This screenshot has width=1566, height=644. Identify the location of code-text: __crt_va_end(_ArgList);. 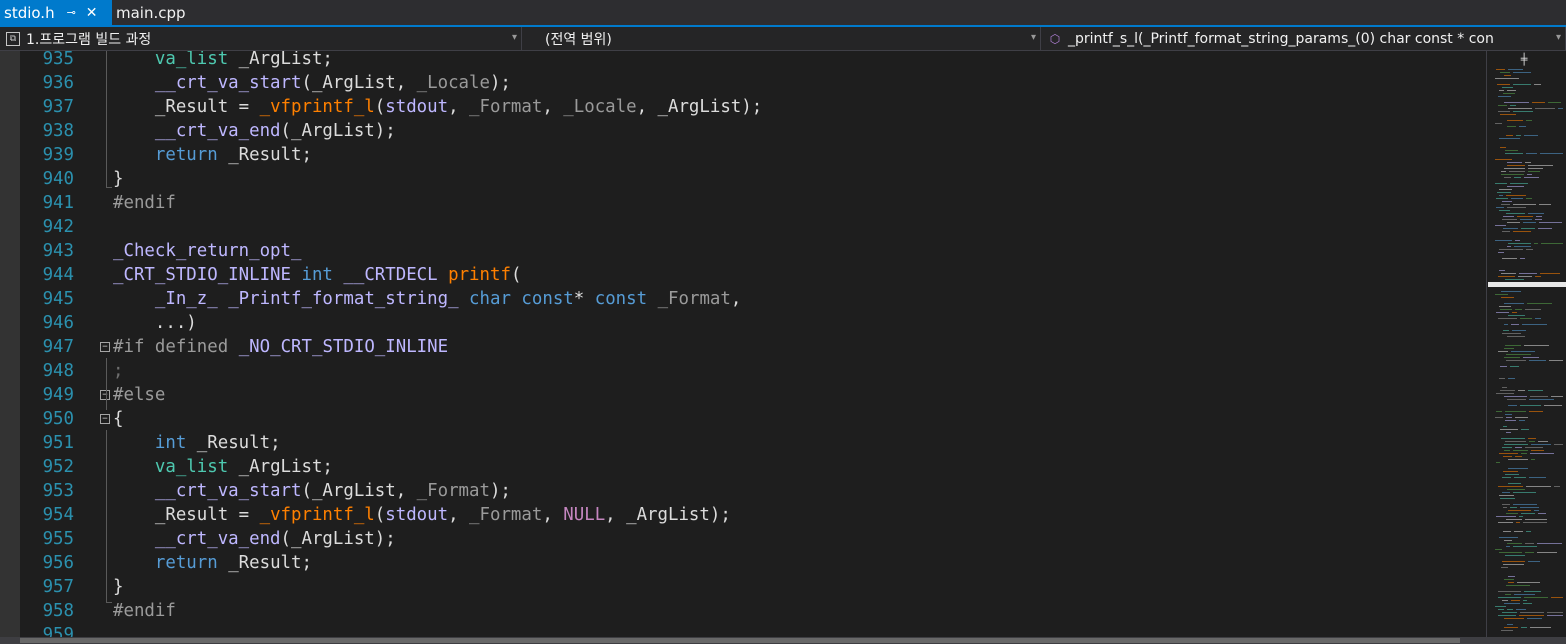
(275, 131).